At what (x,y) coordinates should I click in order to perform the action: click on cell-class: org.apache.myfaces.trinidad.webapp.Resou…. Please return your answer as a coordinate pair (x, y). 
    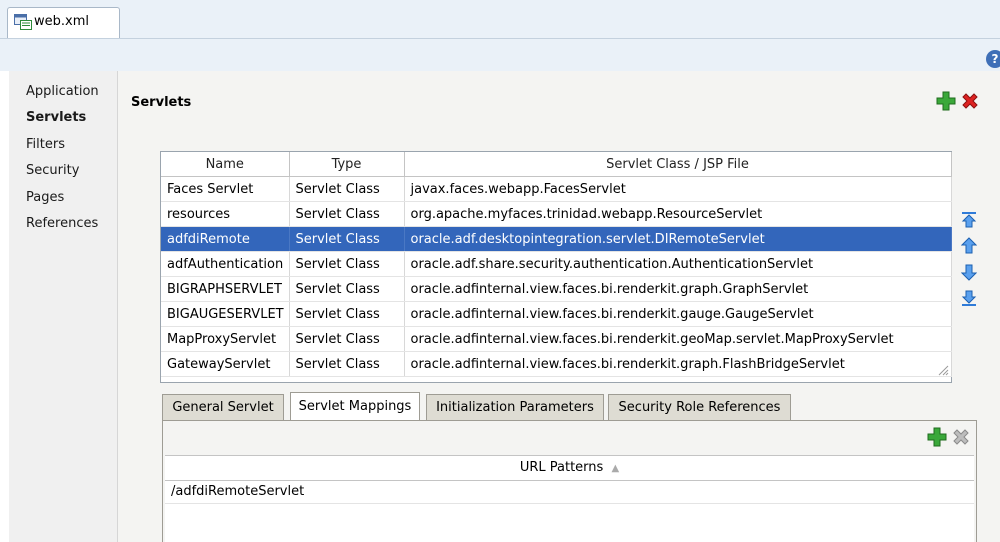
    Looking at the image, I should click on (678, 214).